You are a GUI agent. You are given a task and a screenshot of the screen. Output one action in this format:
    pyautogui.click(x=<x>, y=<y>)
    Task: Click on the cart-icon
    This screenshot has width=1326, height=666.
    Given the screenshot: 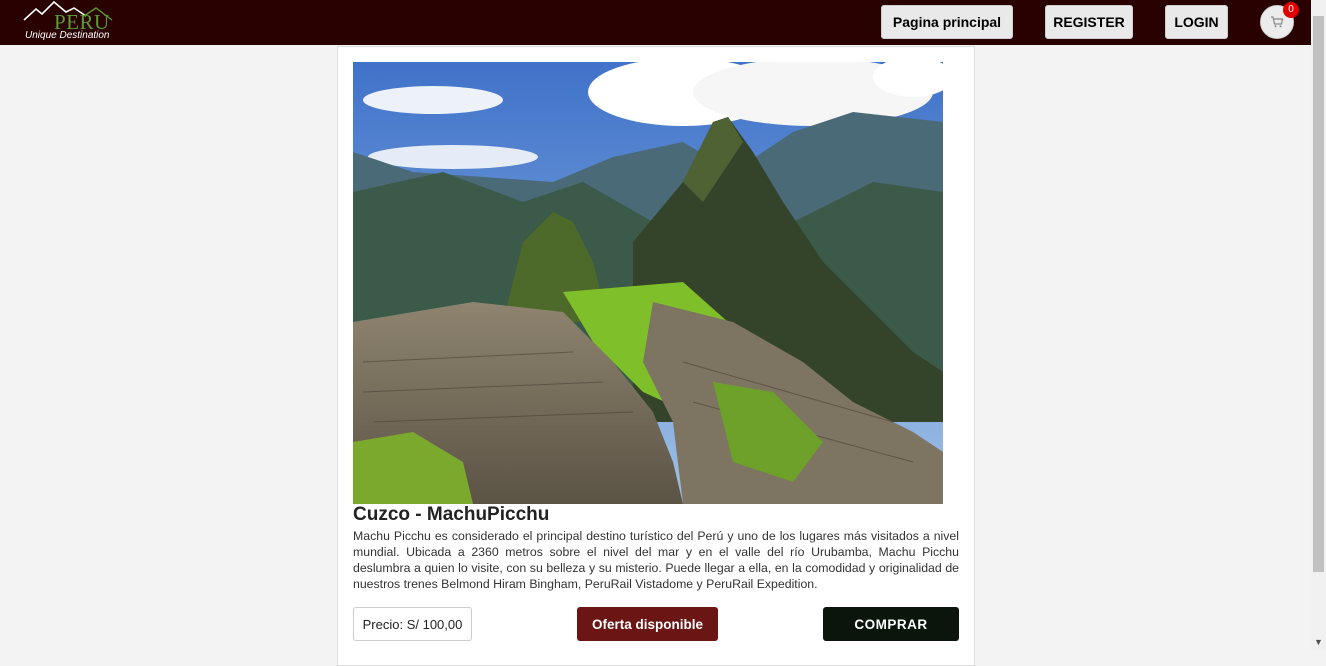 What is the action you would take?
    pyautogui.click(x=1277, y=22)
    